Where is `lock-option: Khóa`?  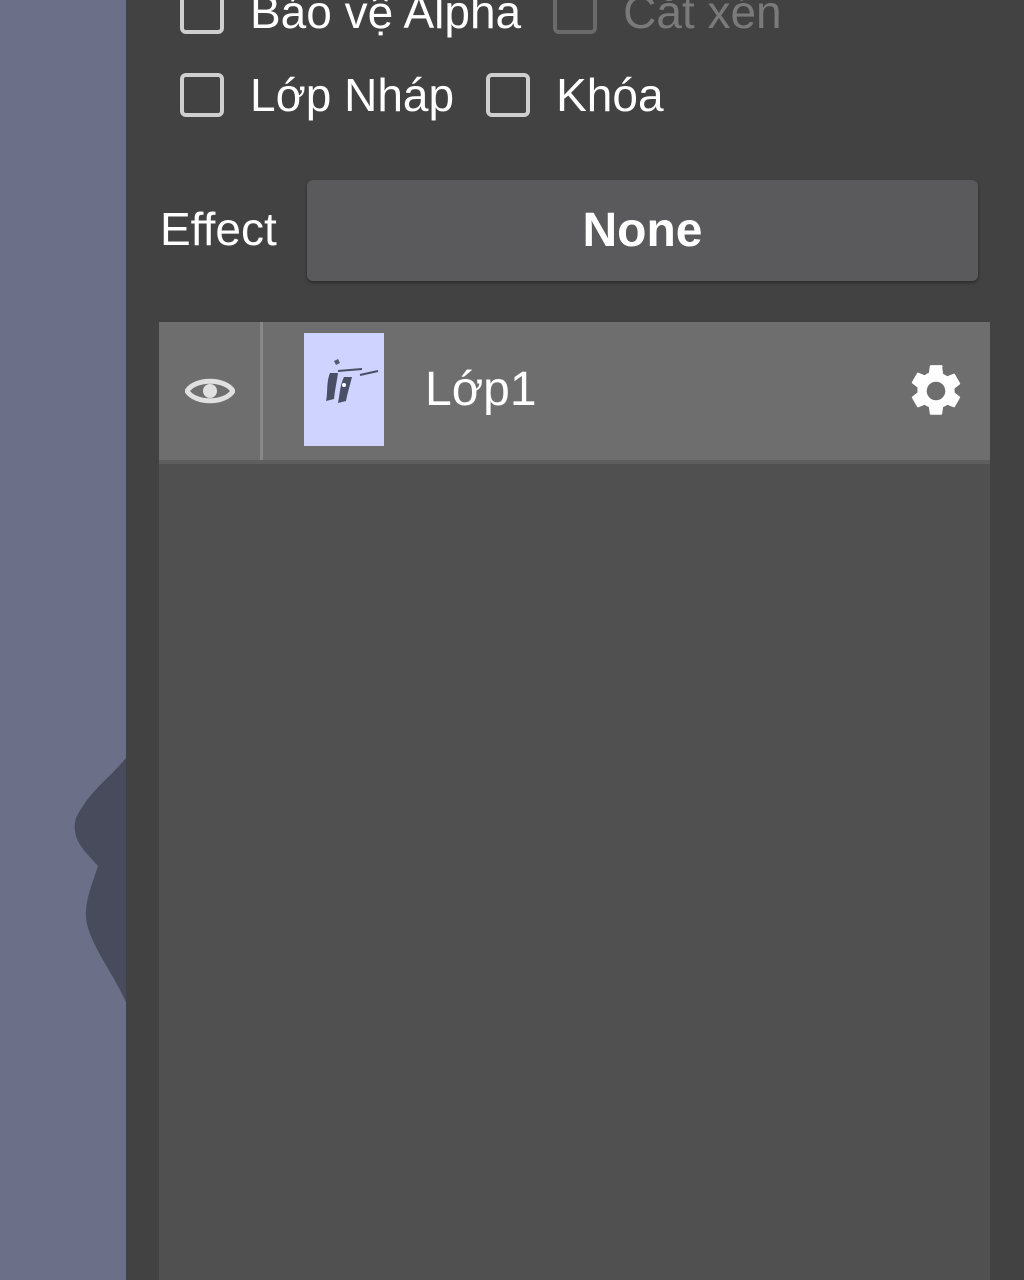
lock-option: Khóa is located at coordinates (575, 95).